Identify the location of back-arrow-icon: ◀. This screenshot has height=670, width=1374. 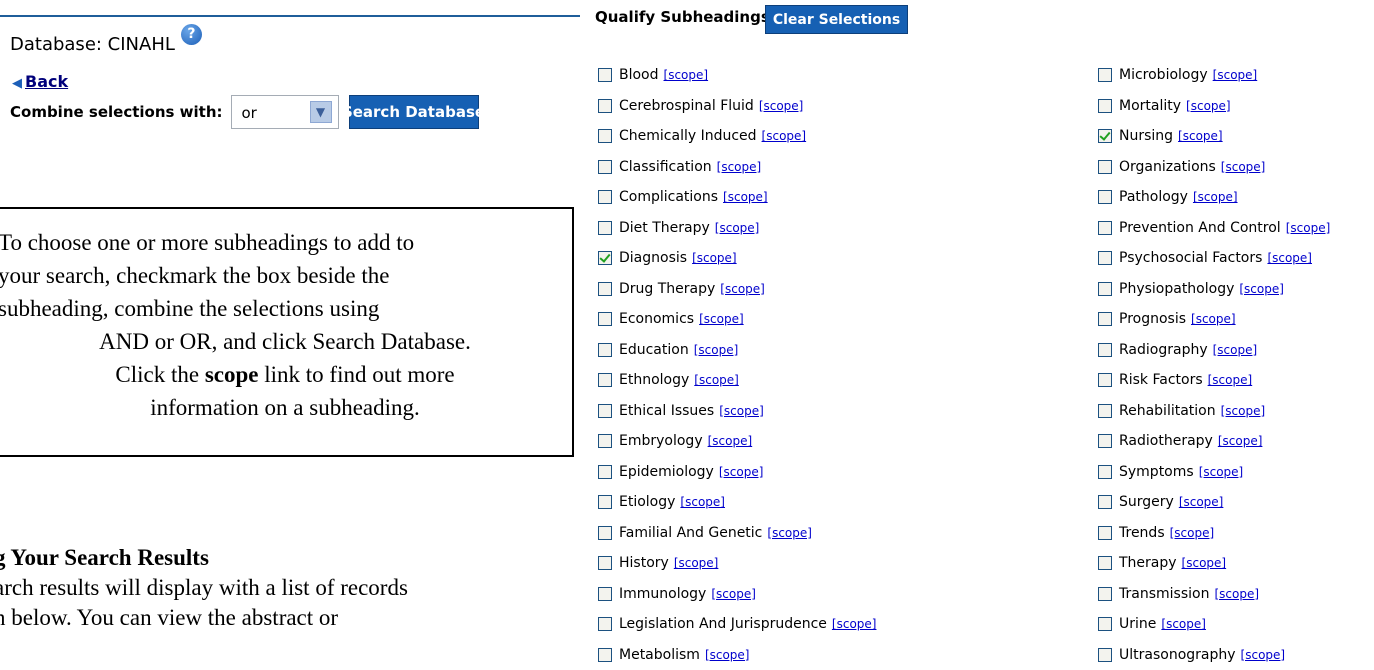
(17, 83).